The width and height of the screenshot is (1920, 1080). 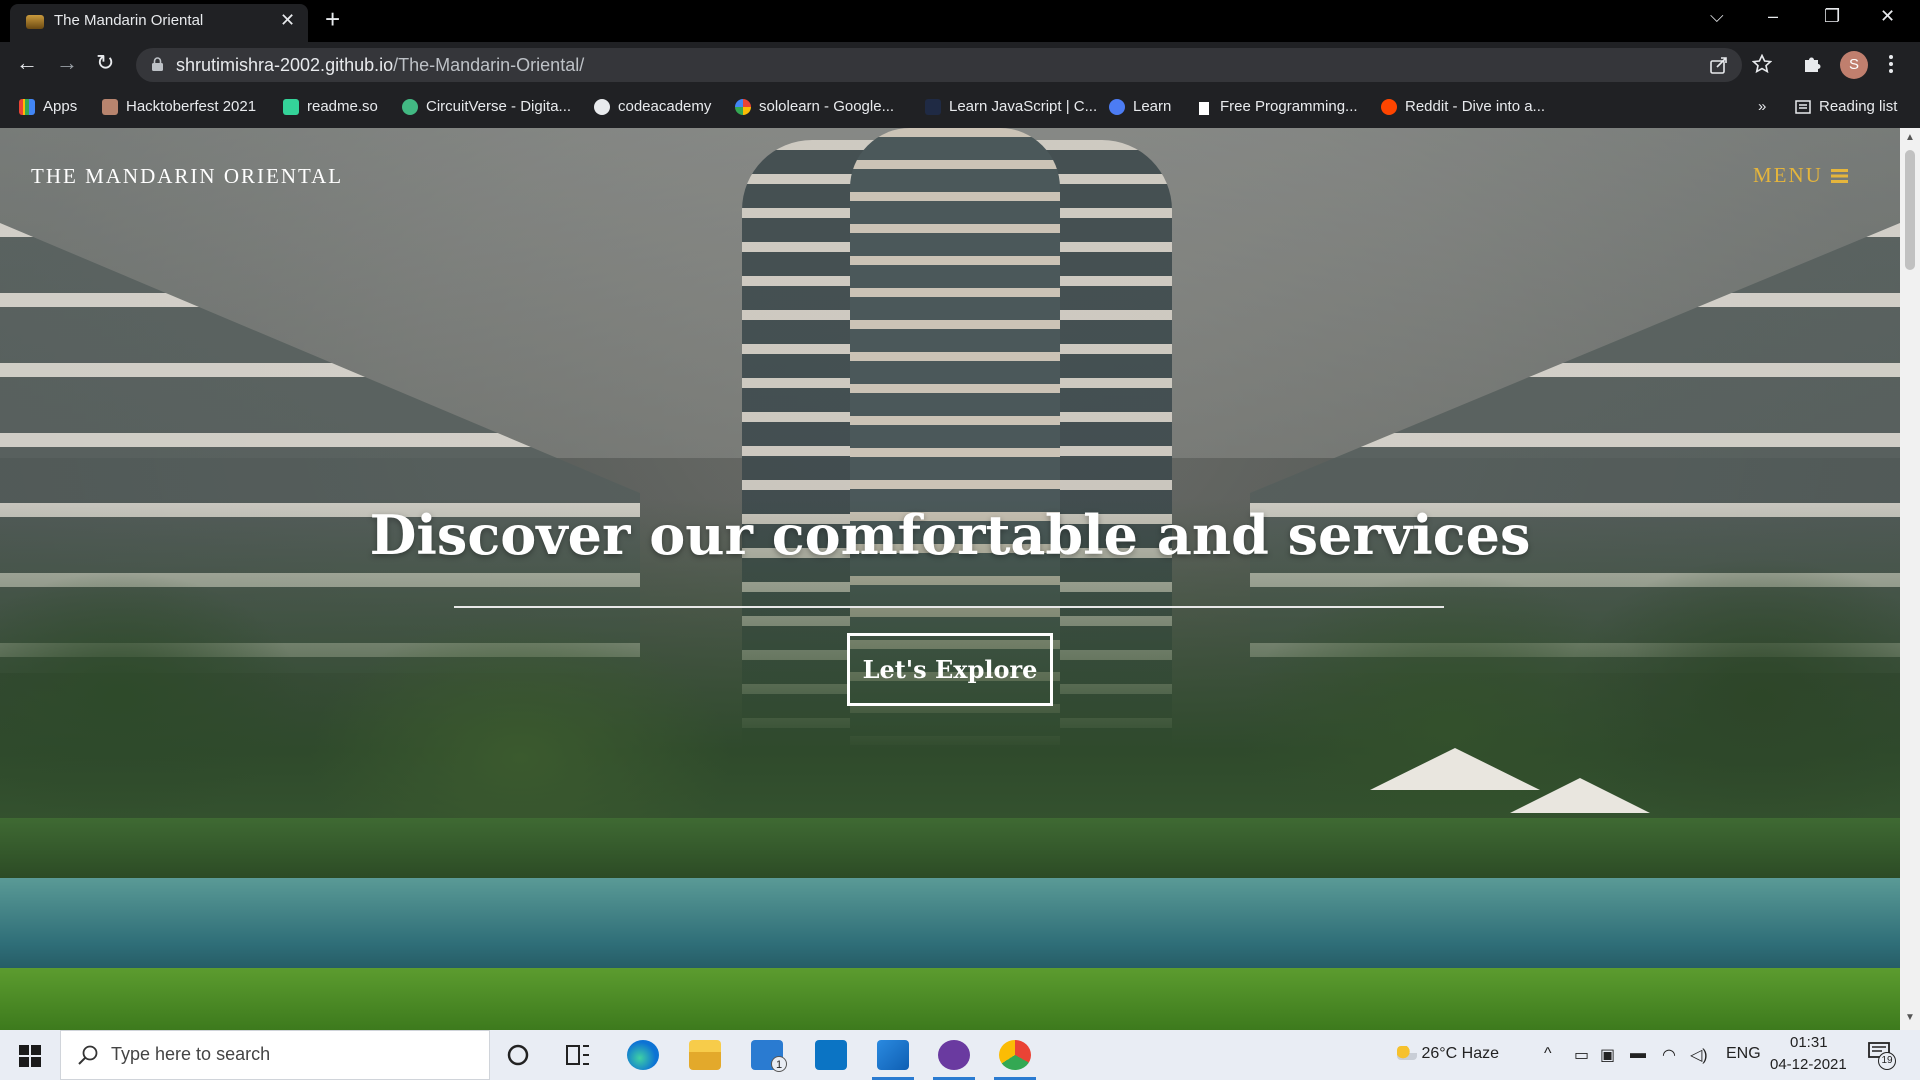 What do you see at coordinates (275, 1055) in the screenshot?
I see `taskbar-search-box: Type here to search` at bounding box center [275, 1055].